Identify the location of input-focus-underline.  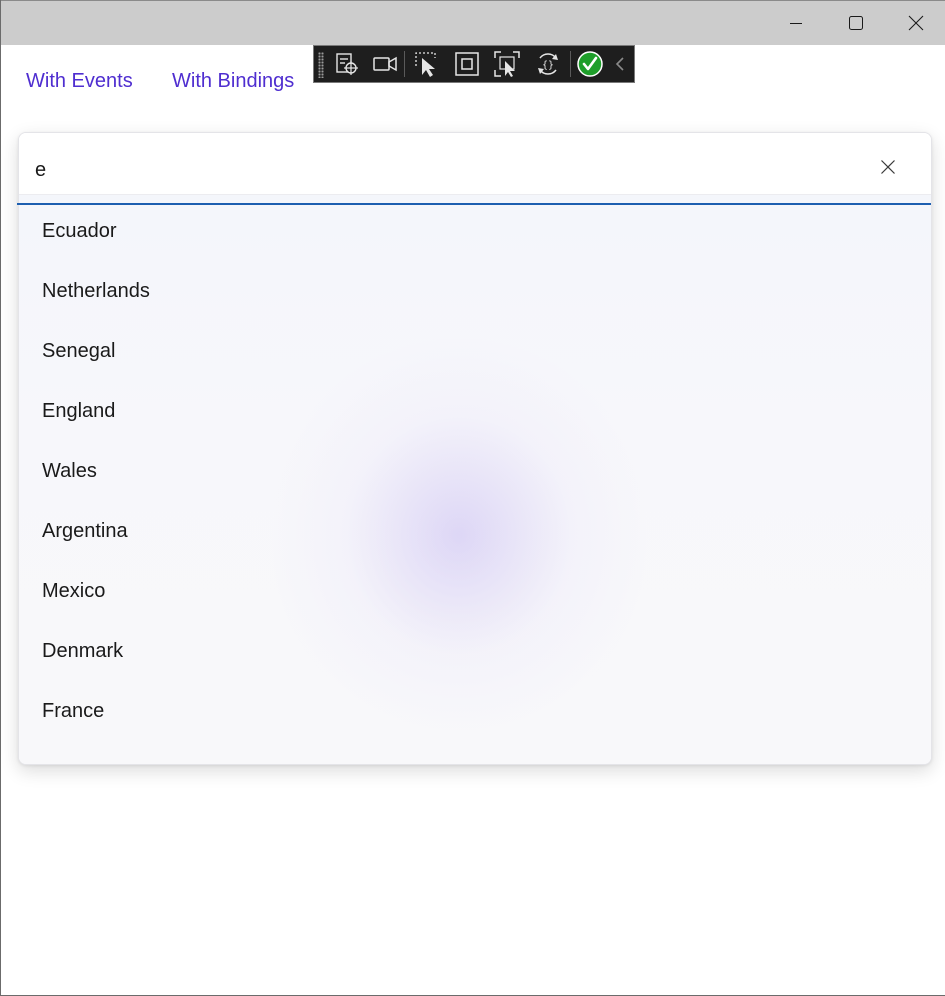
(474, 204).